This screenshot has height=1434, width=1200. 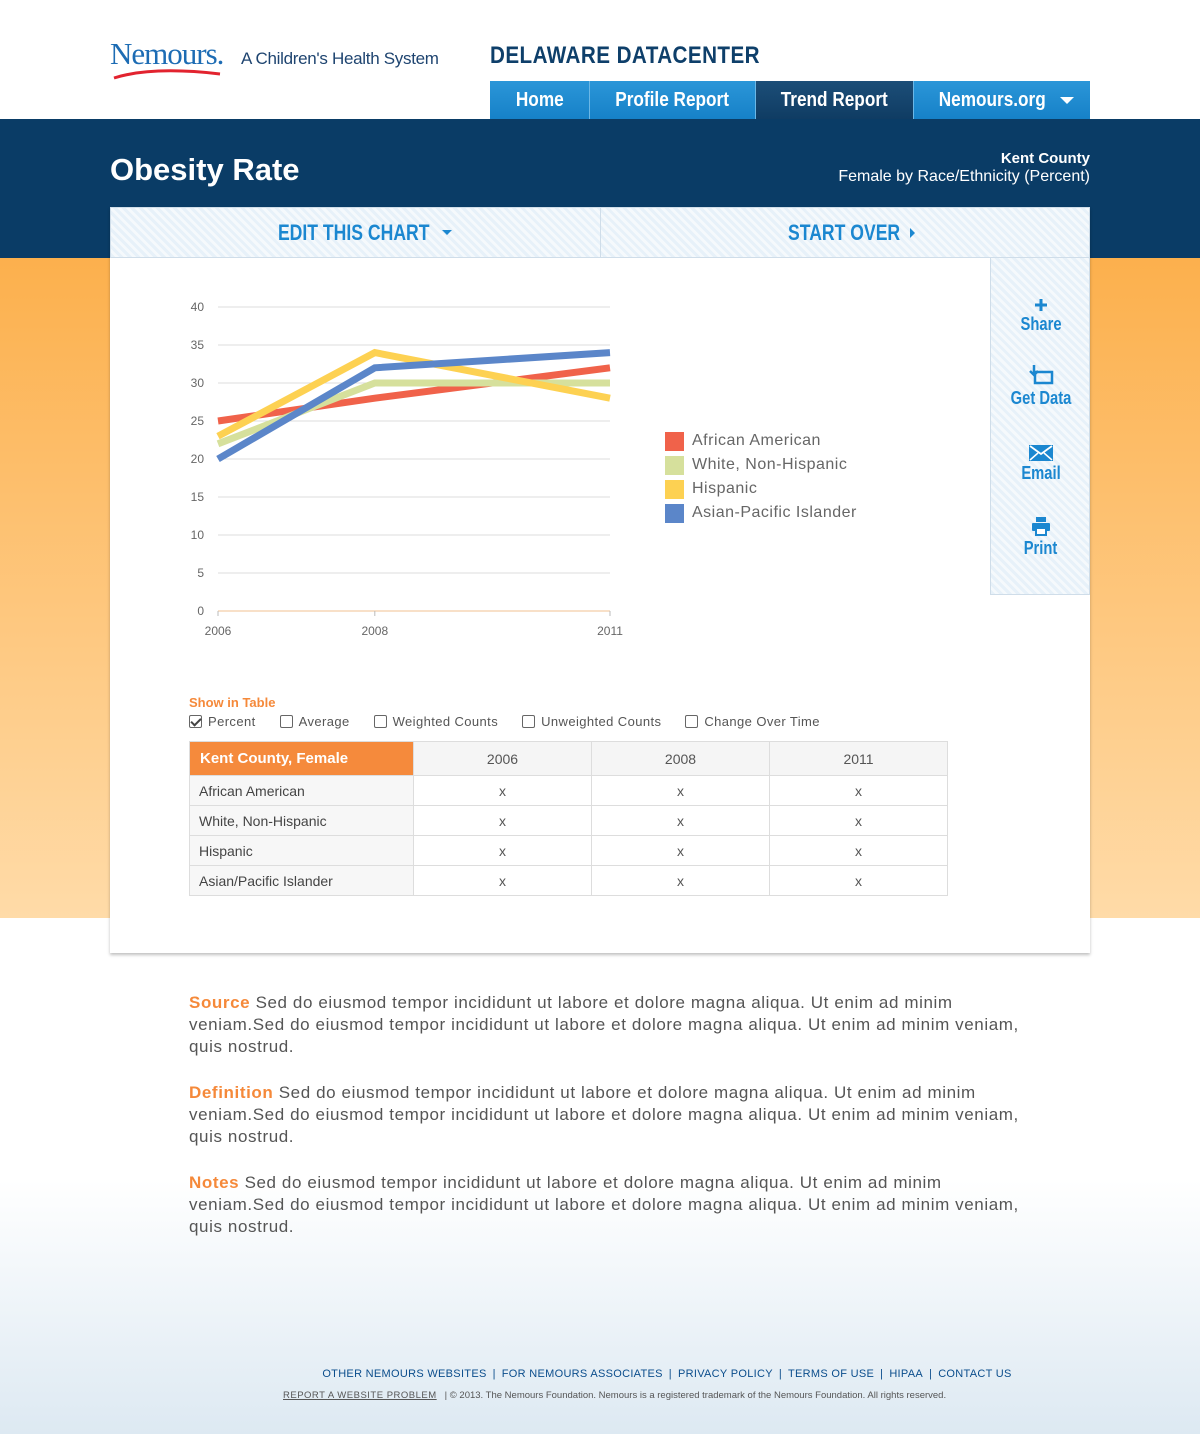 I want to click on chevron-down-icon, so click(x=1067, y=100).